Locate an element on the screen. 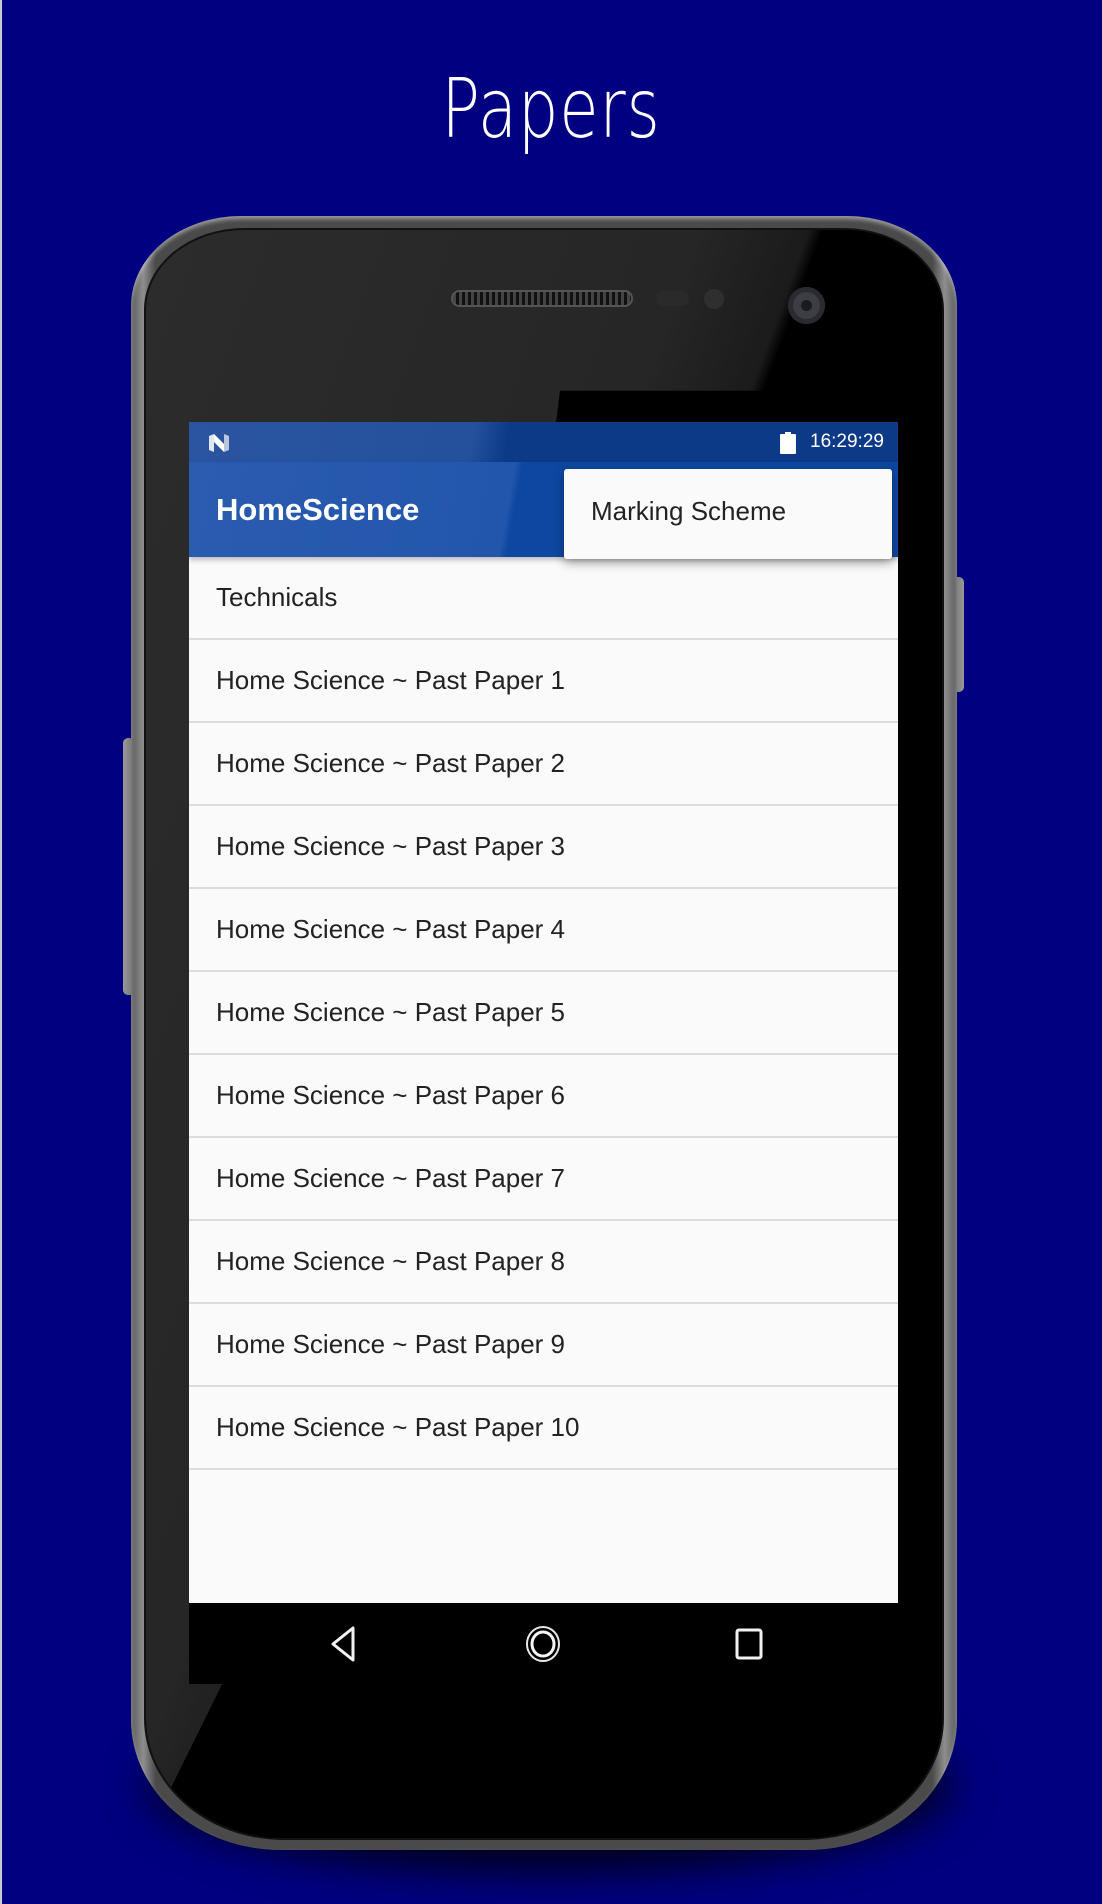 This screenshot has width=1102, height=1904. status-time: 16:29:29 is located at coordinates (847, 441).